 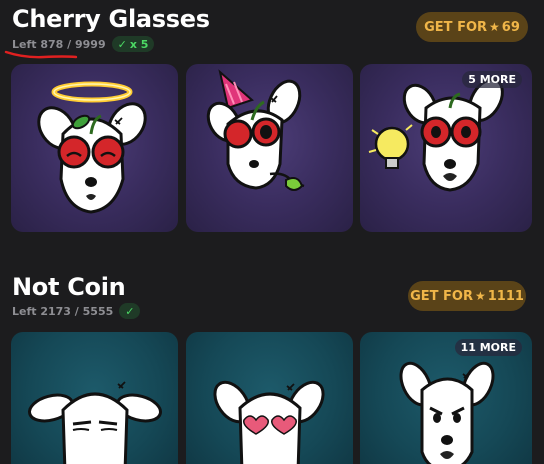 I want to click on sticker-card: 11 MORE, so click(x=446, y=398).